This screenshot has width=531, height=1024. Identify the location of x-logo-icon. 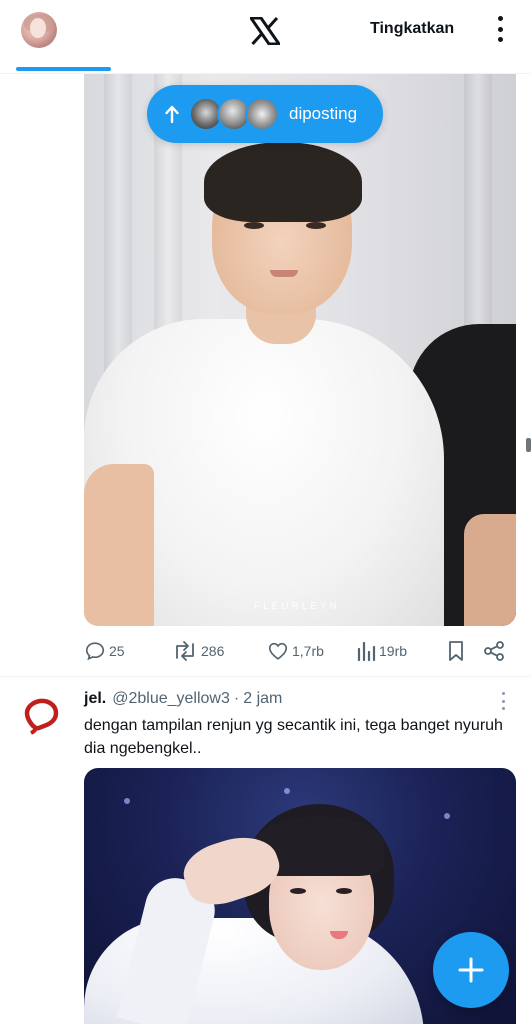
(265, 31).